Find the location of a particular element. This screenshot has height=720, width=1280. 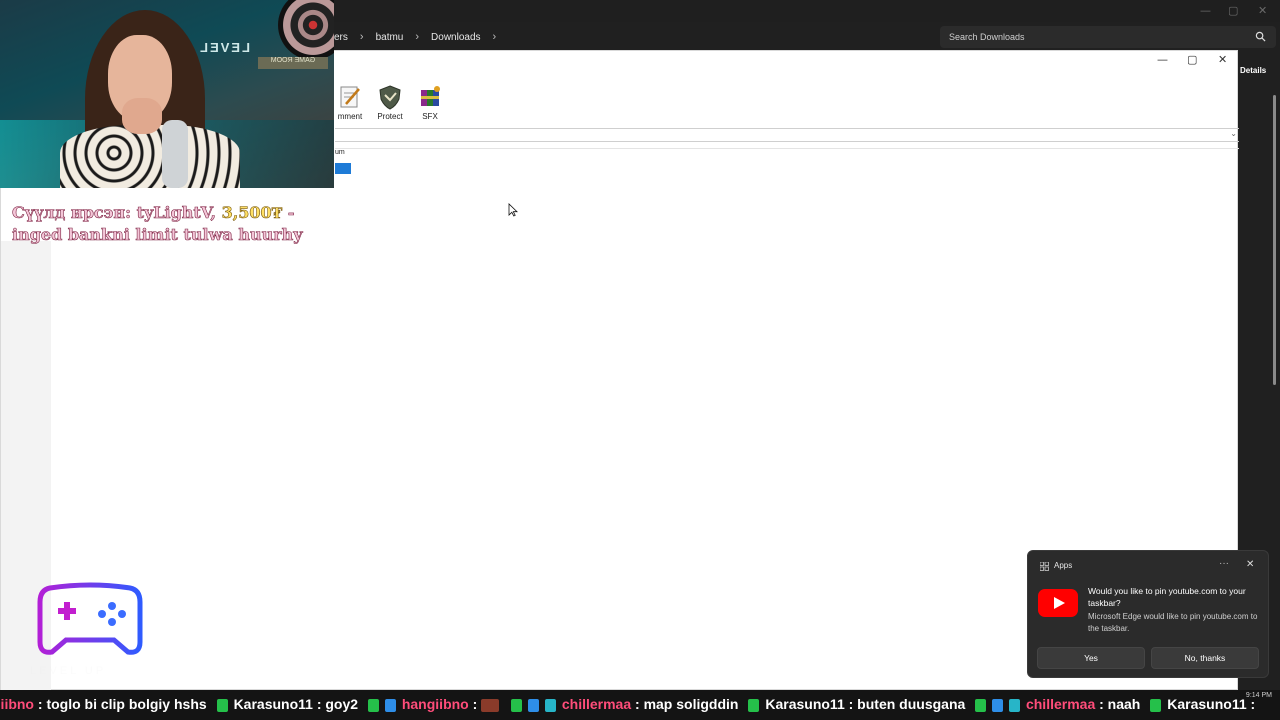

chat-text: : goy2 is located at coordinates (337, 704).